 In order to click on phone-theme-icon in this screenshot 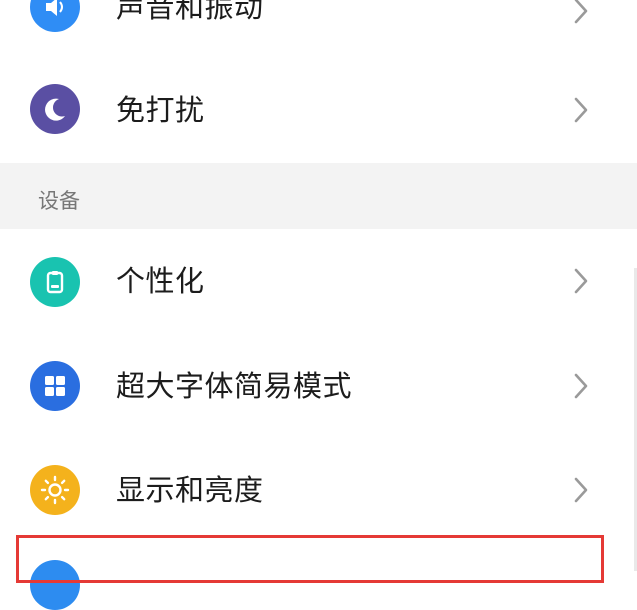, I will do `click(55, 282)`.